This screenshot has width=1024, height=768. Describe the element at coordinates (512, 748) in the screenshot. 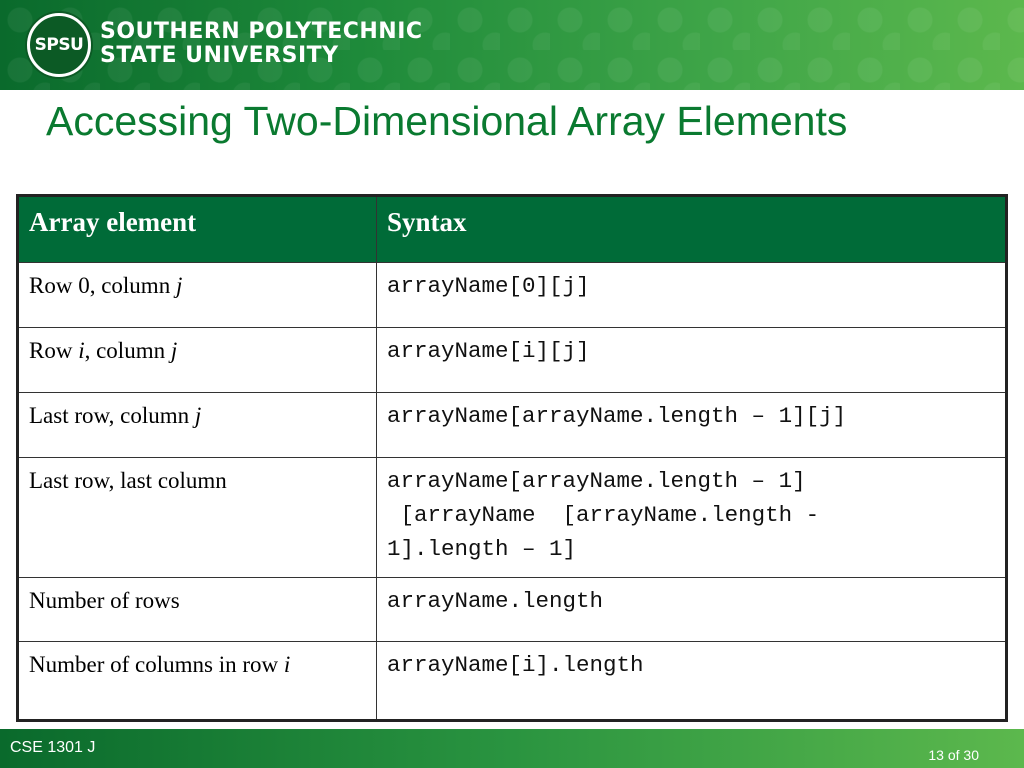

I see `footer-bar: CSE 1301 J 13 of 30` at that location.